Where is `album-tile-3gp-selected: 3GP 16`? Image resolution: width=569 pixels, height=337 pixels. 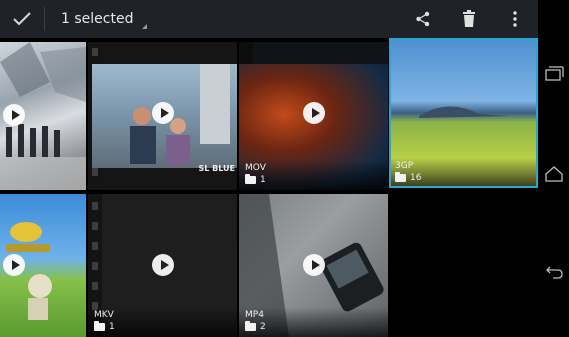
album-tile-3gp-selected: 3GP 16 is located at coordinates (463, 113).